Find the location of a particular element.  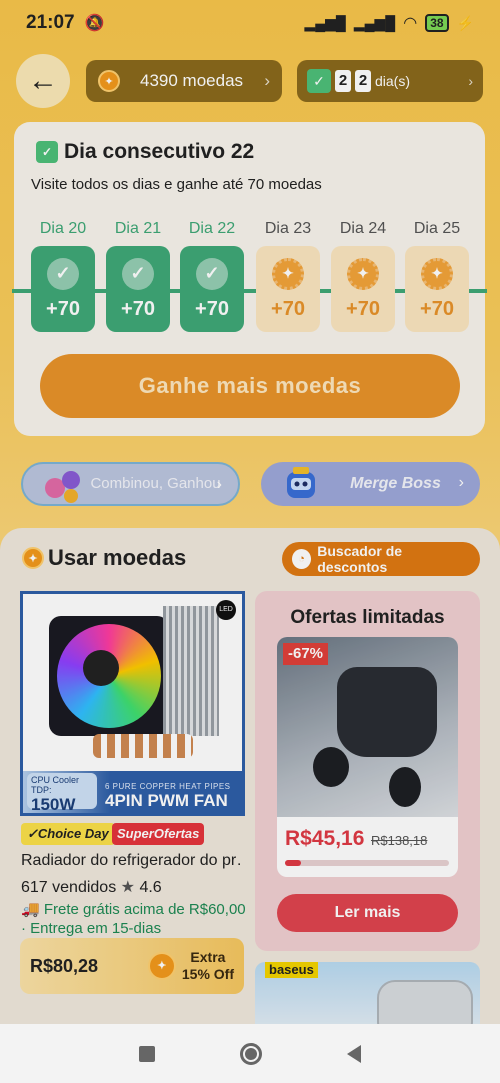

day-item: Dia 21 ✓ +70 is located at coordinates (138, 276).